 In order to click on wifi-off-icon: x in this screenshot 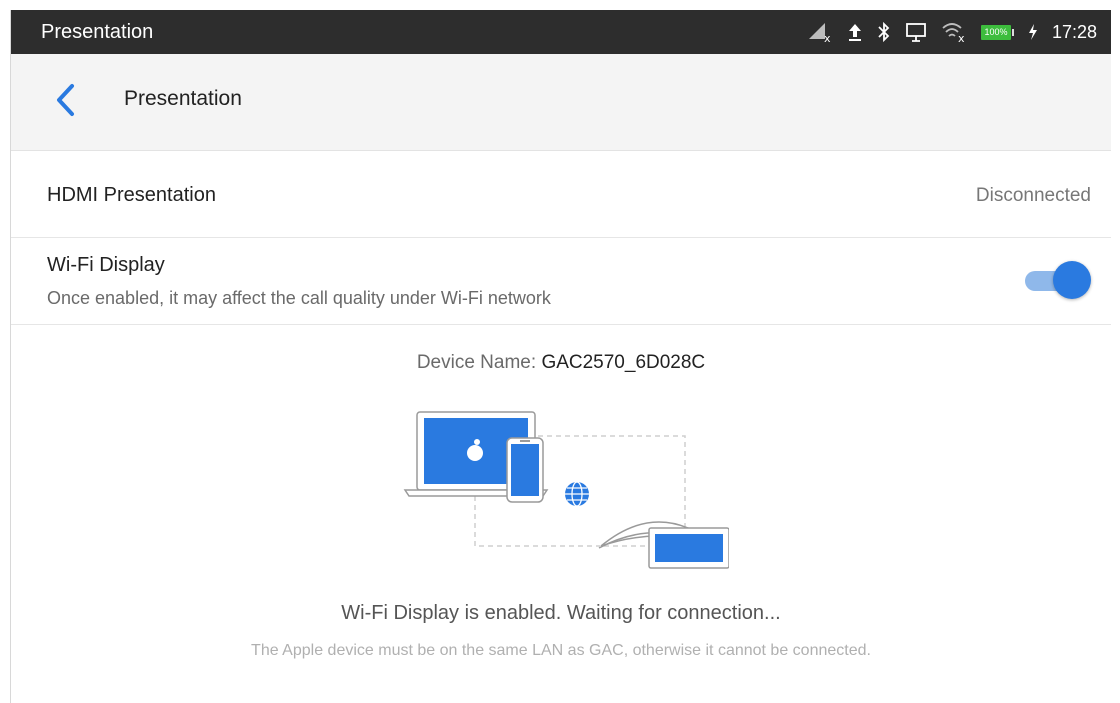, I will do `click(954, 32)`.